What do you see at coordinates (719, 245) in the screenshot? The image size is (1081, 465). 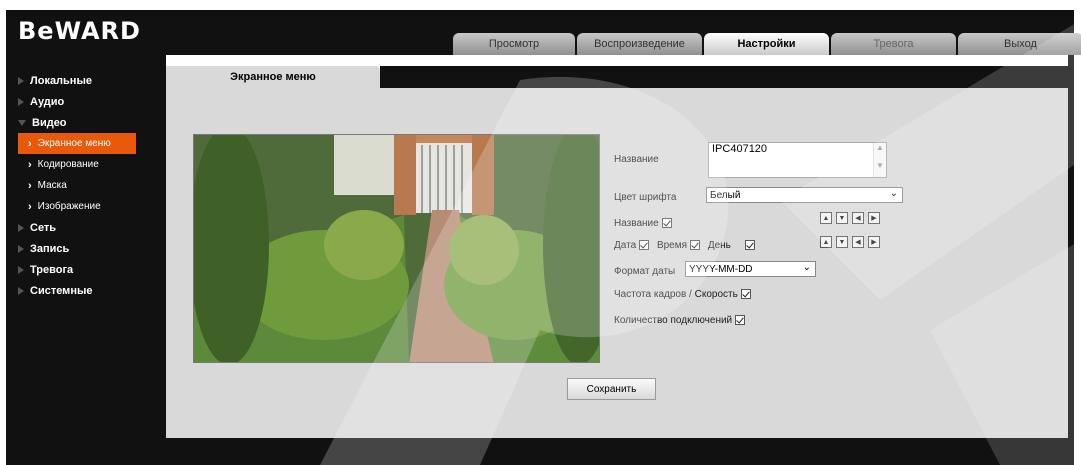 I see `day-label: День` at bounding box center [719, 245].